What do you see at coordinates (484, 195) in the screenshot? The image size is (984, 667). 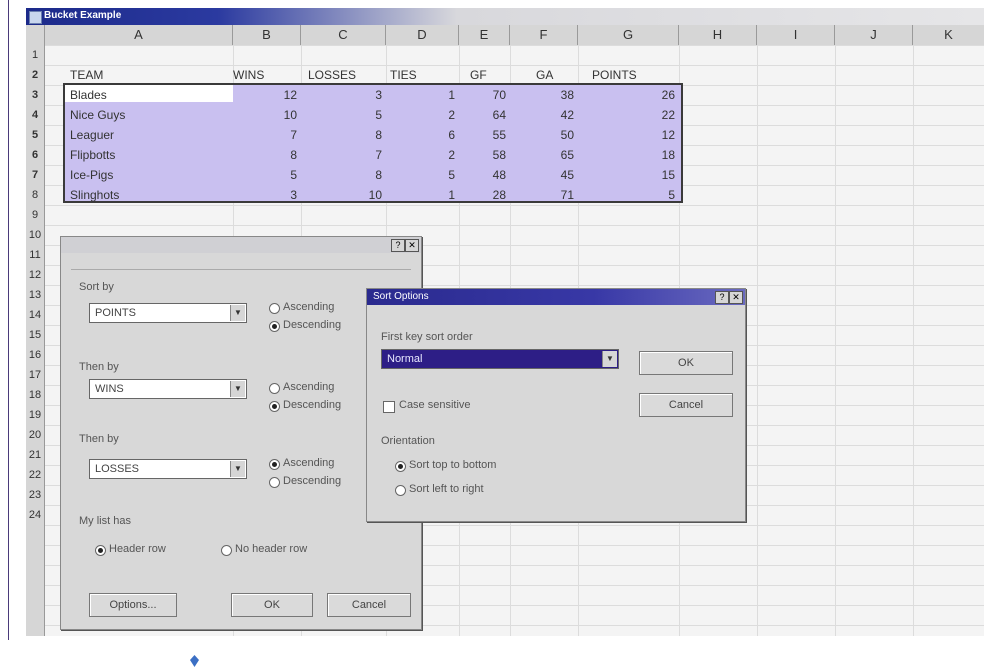 I see `gf-cell: 28` at bounding box center [484, 195].